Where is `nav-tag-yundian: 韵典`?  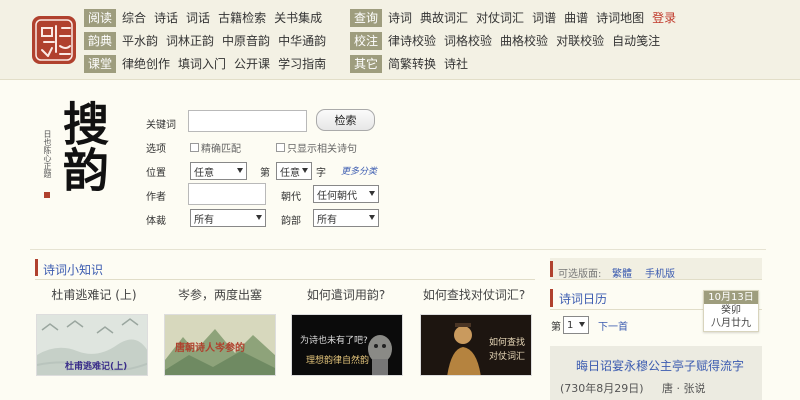
nav-tag-yundian: 韵典 is located at coordinates (100, 41).